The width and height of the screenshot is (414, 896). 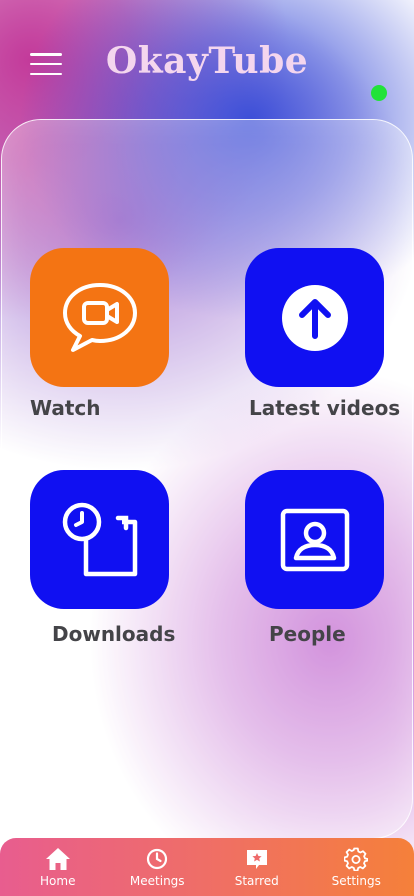 What do you see at coordinates (157, 881) in the screenshot?
I see `nav-label: Meetings` at bounding box center [157, 881].